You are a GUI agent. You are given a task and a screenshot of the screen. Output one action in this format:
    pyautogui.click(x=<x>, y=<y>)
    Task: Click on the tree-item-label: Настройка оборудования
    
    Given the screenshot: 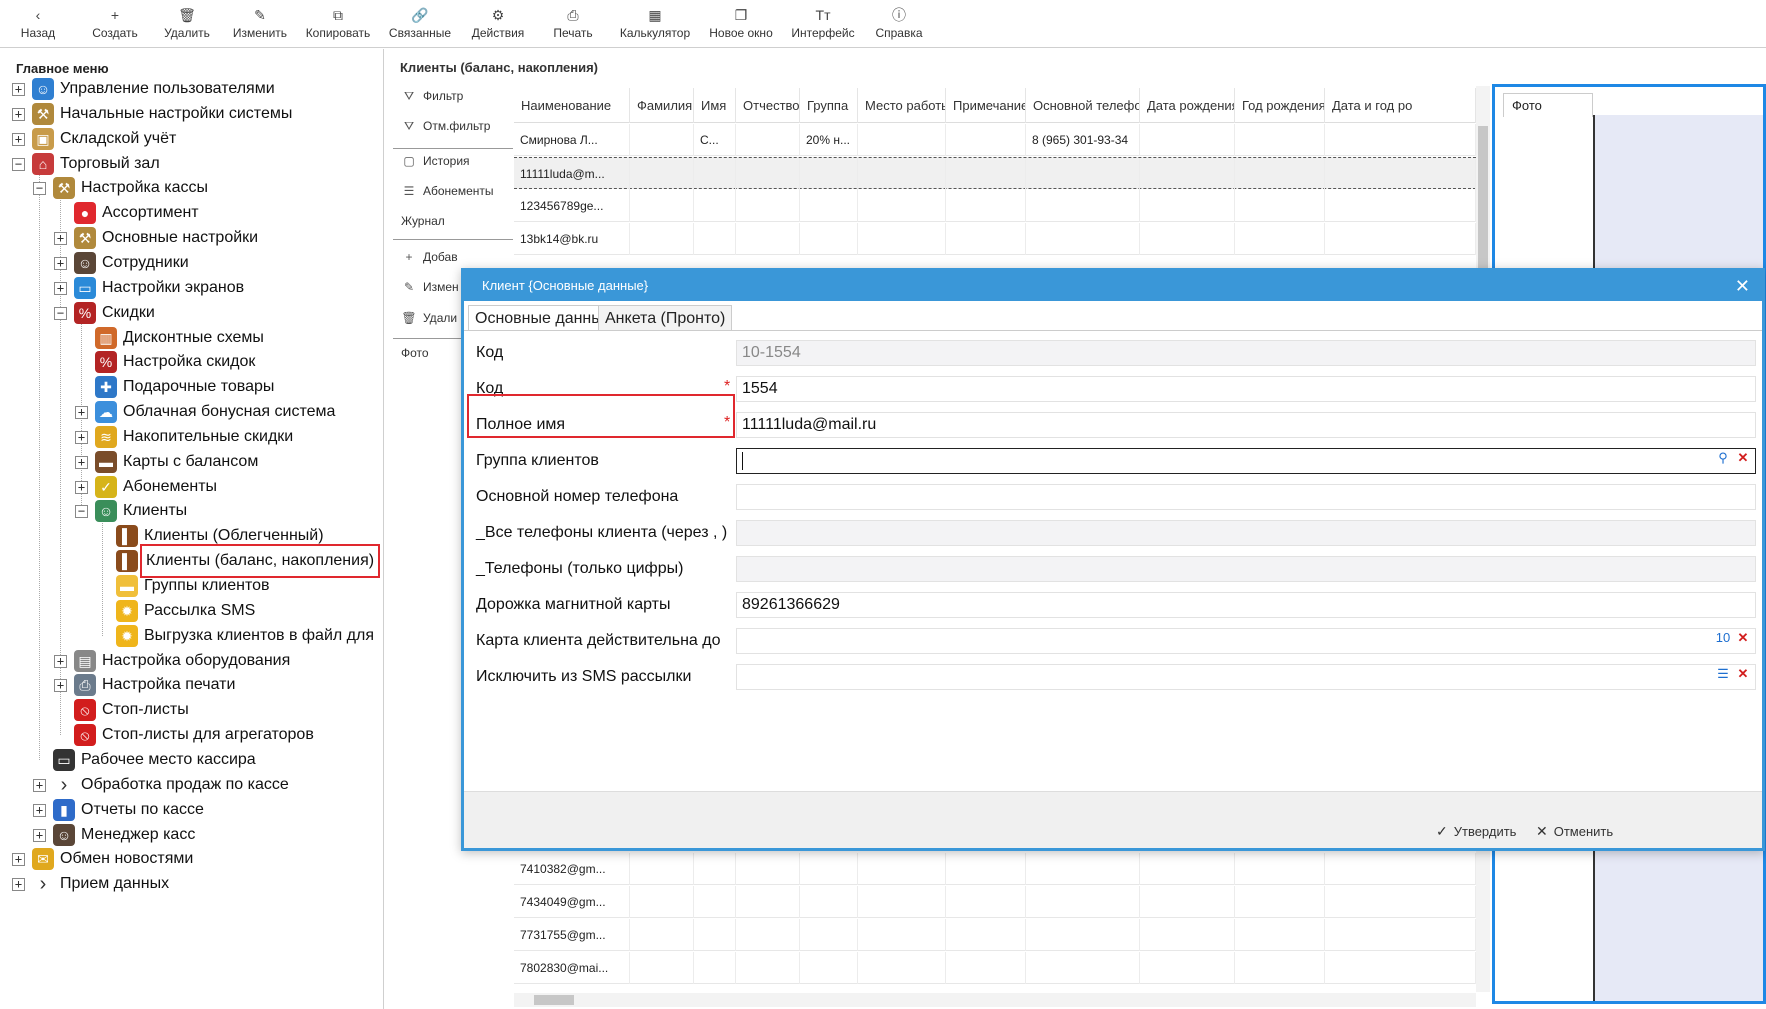 What is the action you would take?
    pyautogui.click(x=196, y=660)
    